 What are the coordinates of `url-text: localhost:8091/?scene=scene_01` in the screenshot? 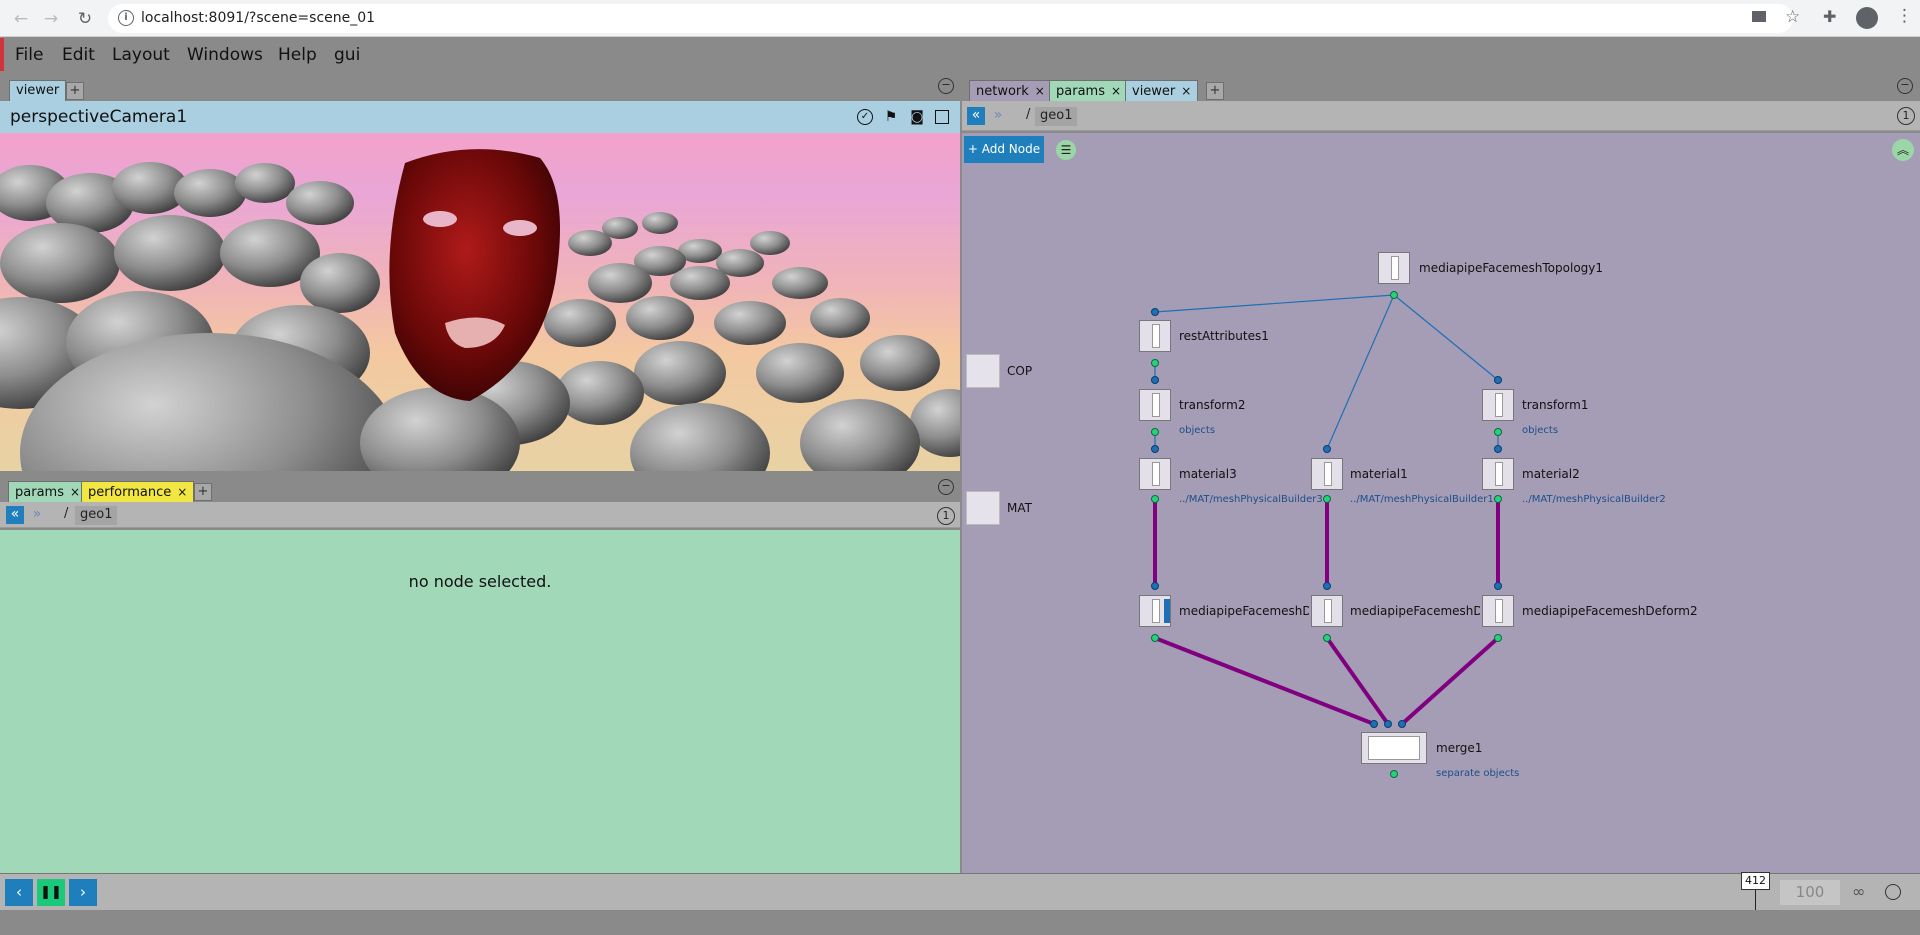 It's located at (258, 18).